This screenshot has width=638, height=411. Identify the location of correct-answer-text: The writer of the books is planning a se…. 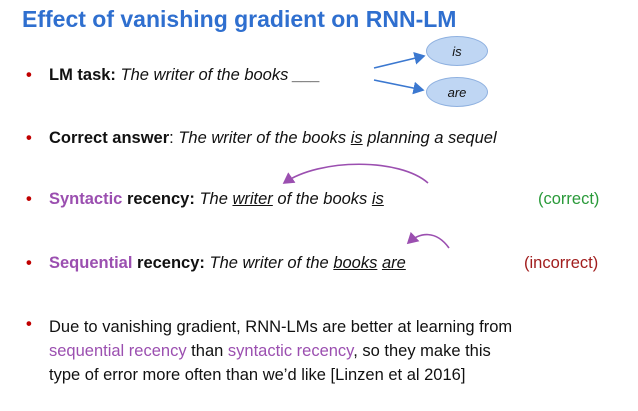
(337, 138).